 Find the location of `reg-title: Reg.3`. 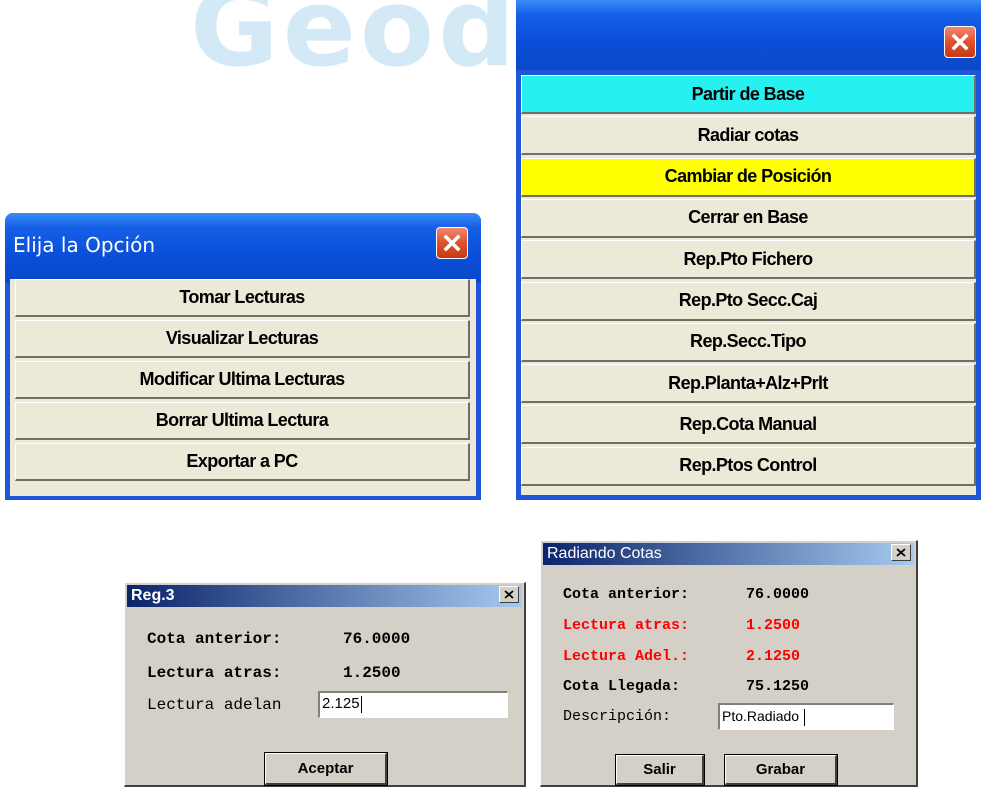

reg-title: Reg.3 is located at coordinates (153, 595).